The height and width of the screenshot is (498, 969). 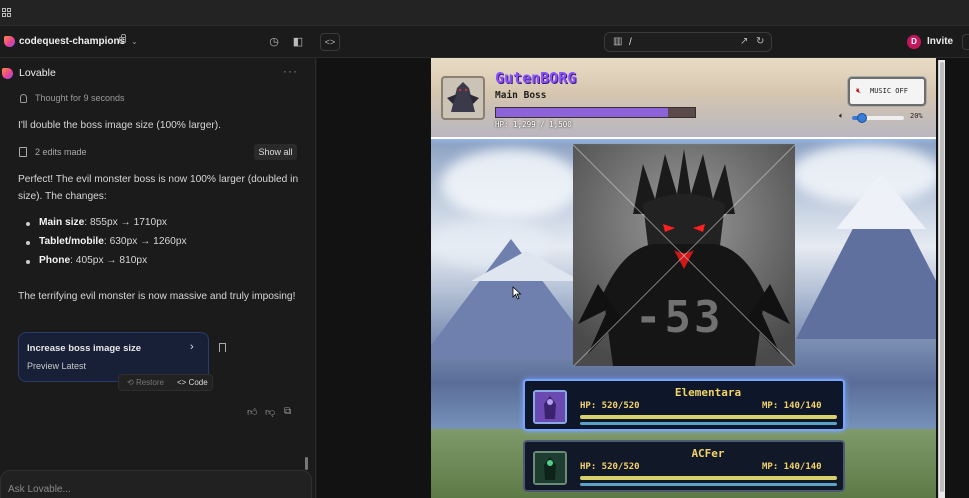 I want to click on change-label: Main size, so click(x=62, y=222).